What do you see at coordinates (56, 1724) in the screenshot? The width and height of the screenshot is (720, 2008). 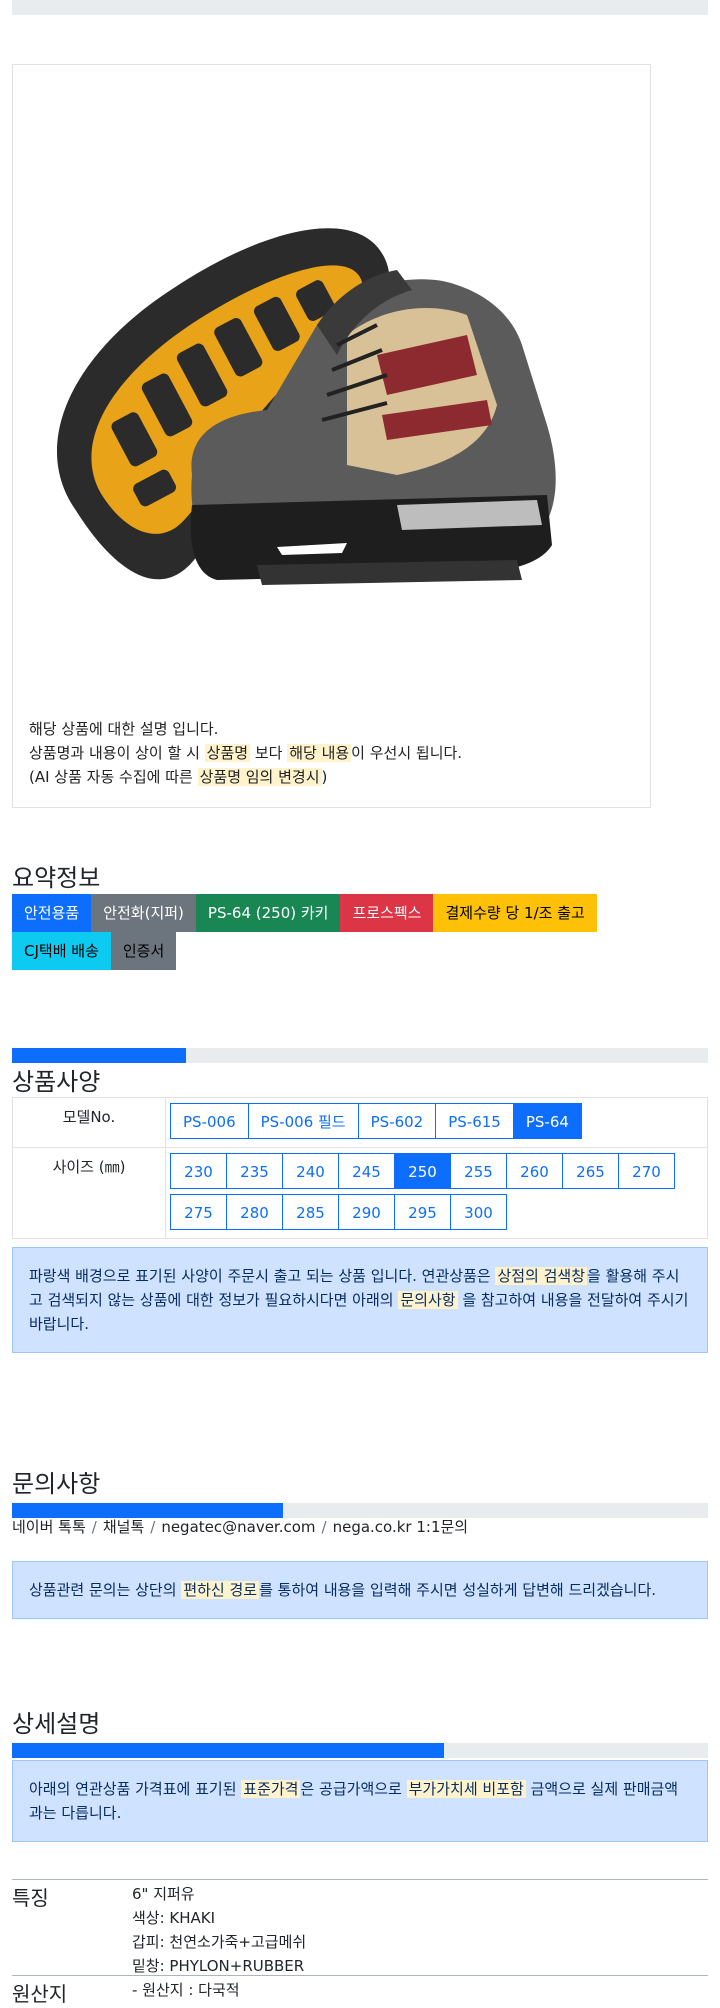 I see `detail-title: 상세설명` at bounding box center [56, 1724].